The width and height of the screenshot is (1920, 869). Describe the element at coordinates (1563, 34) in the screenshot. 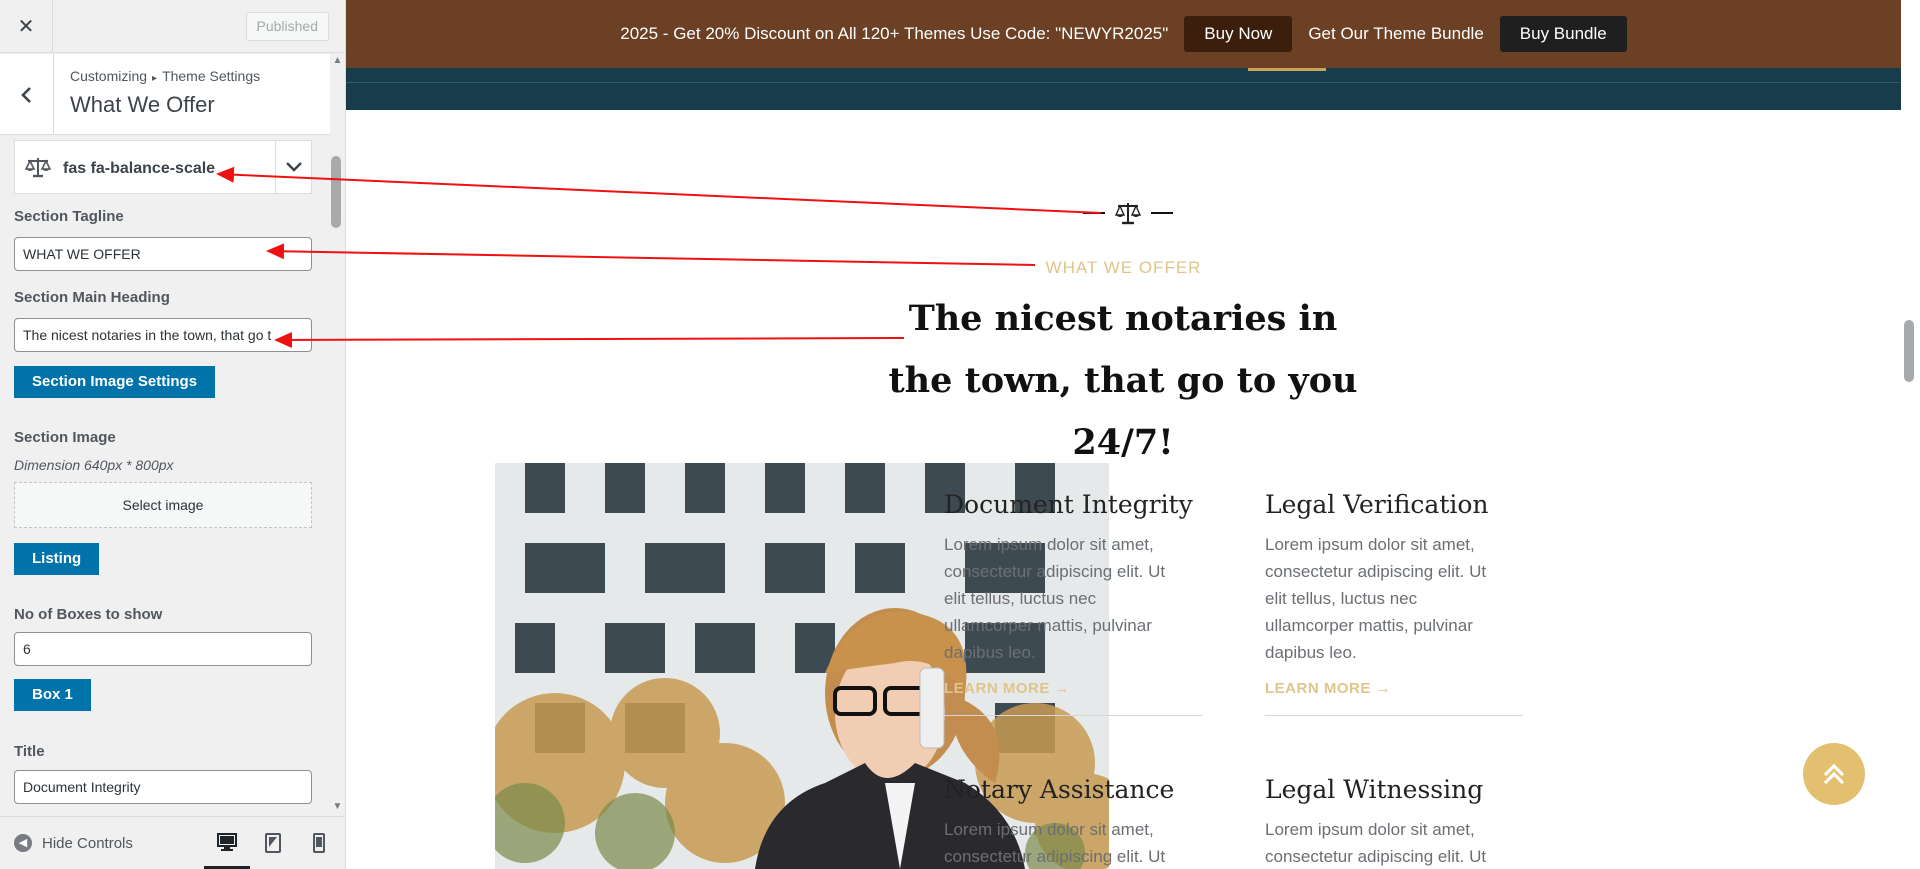

I see `buy-bundle-button: Buy Bundle` at that location.